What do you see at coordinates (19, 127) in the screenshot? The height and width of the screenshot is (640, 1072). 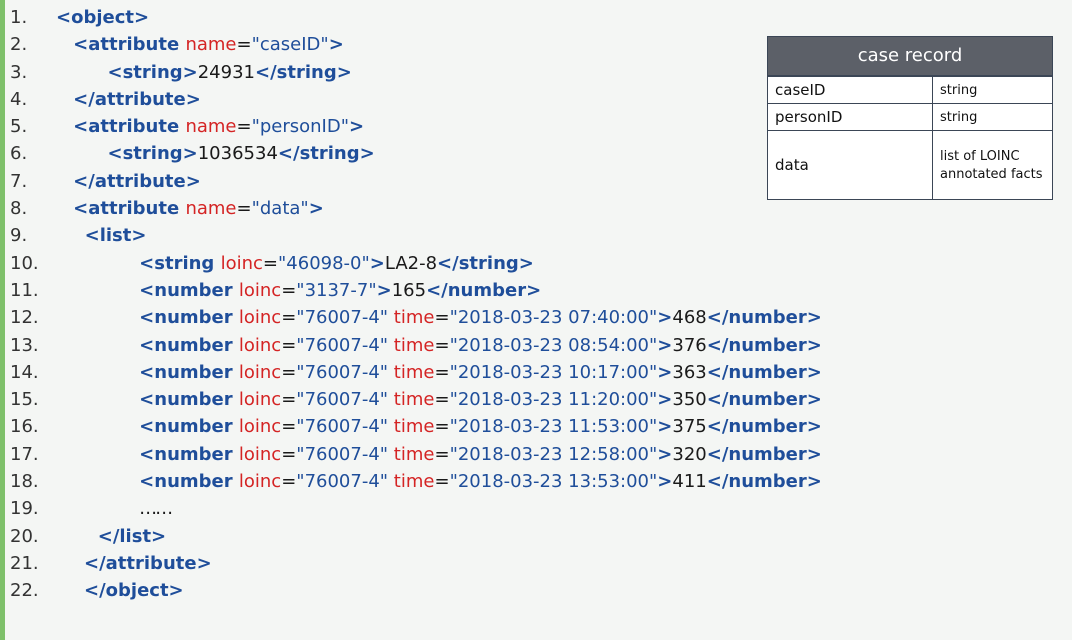 I see `line-number: 5.` at bounding box center [19, 127].